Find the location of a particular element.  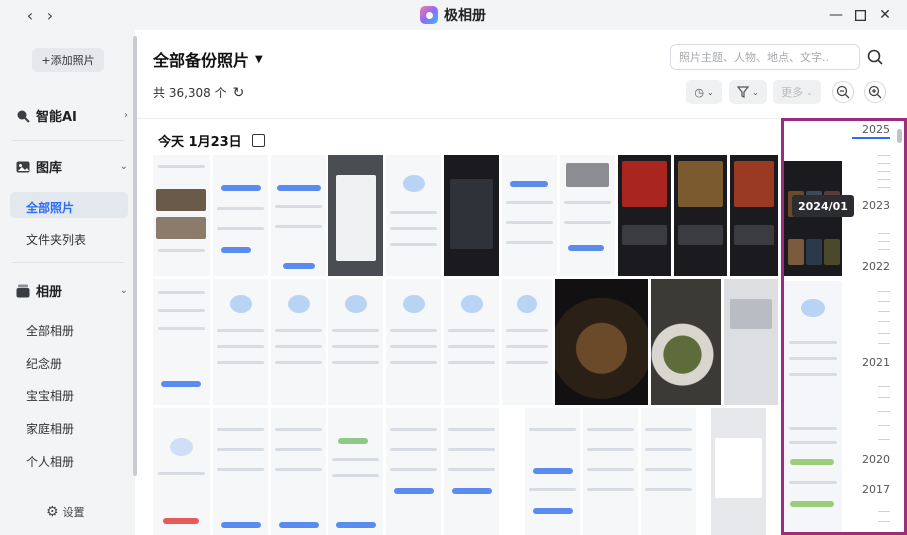

timeline-year: 2021 is located at coordinates (876, 362).